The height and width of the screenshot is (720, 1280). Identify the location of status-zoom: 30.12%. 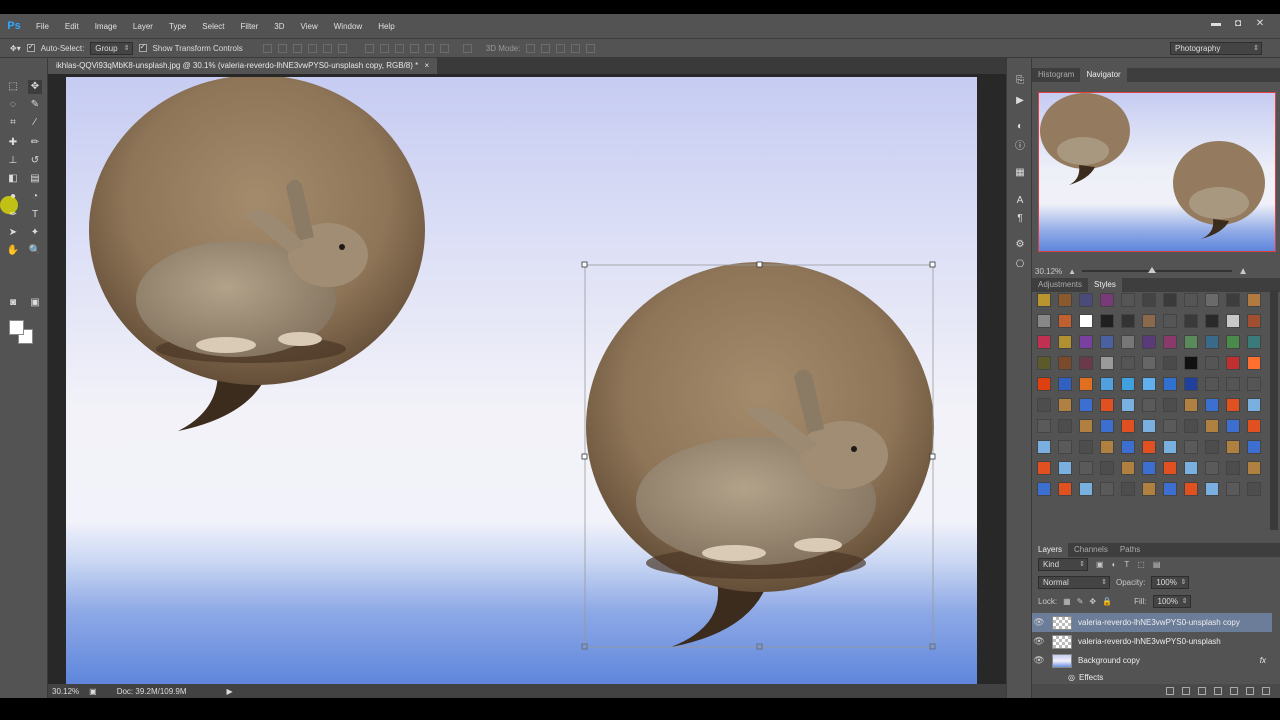
(65, 691).